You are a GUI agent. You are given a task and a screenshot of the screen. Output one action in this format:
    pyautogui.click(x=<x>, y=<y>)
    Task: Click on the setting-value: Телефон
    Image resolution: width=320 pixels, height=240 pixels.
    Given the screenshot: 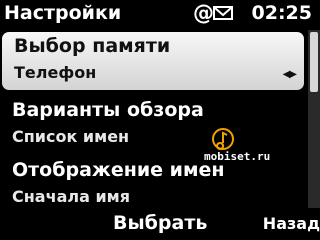 What is the action you would take?
    pyautogui.click(x=55, y=72)
    